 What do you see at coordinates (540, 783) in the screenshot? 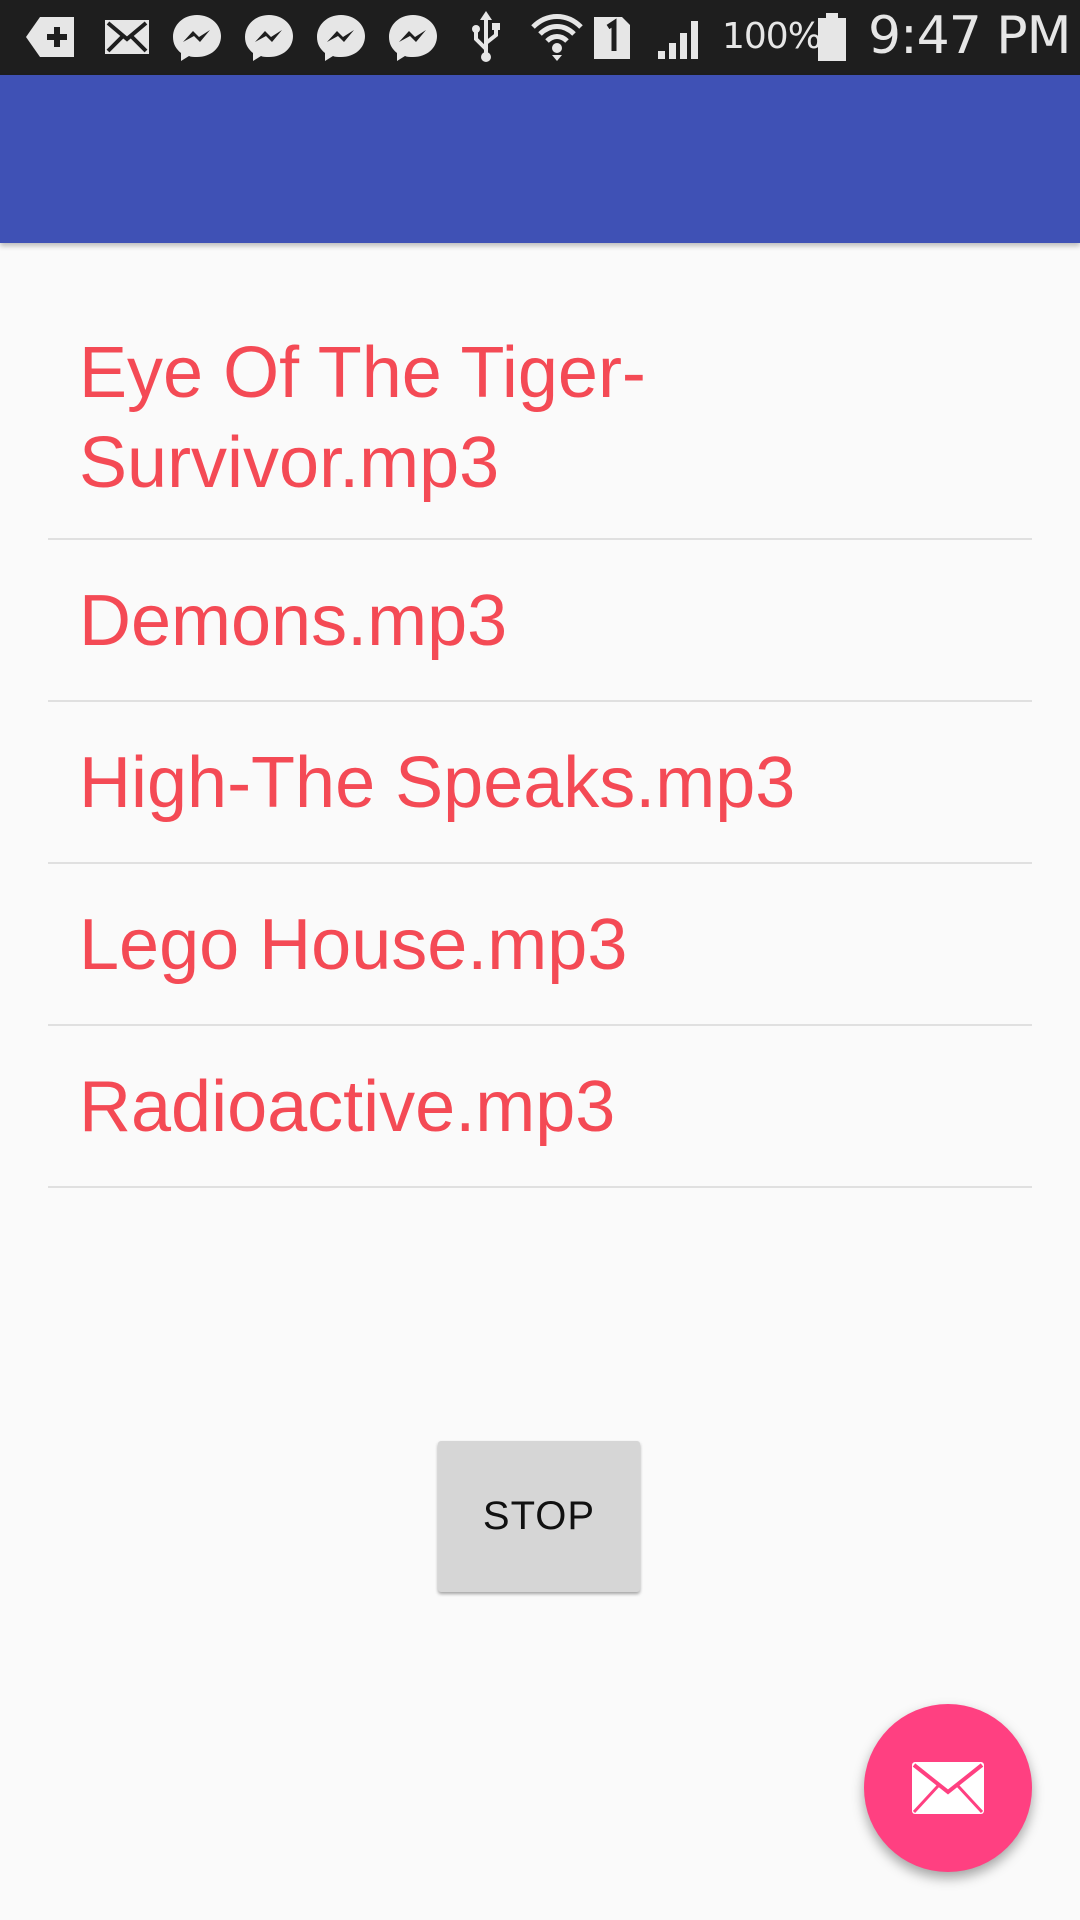
I see `song-item: High-The Speaks.mp3` at bounding box center [540, 783].